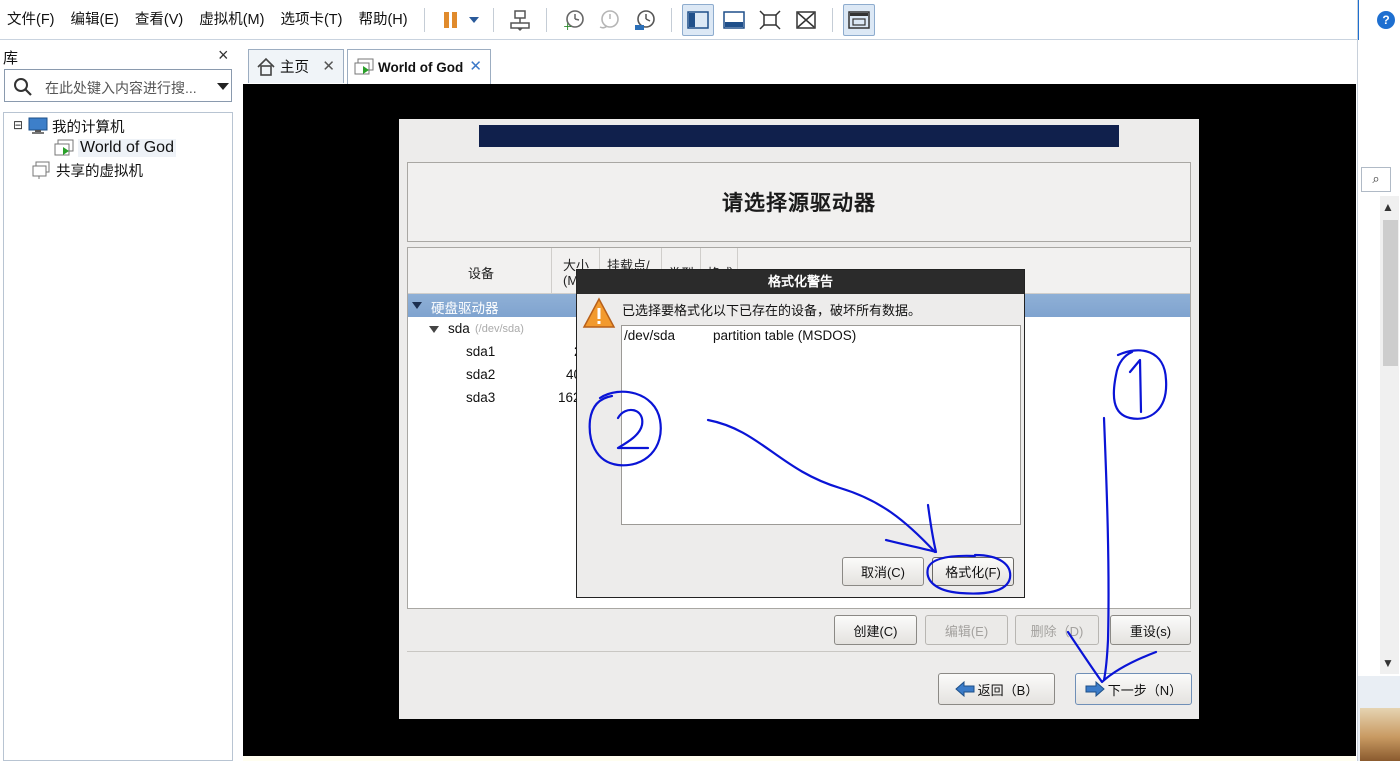 The height and width of the screenshot is (761, 1400). Describe the element at coordinates (23, 87) in the screenshot. I see `search-icon` at that location.